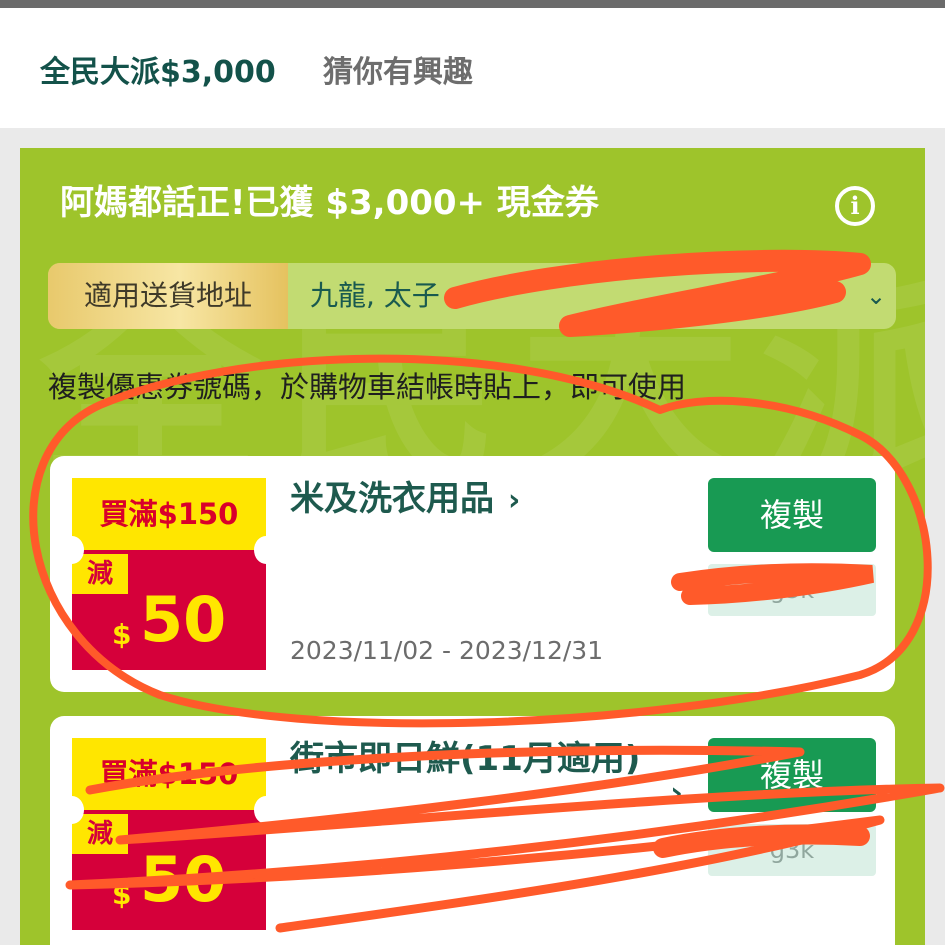 The height and width of the screenshot is (945, 945). Describe the element at coordinates (876, 296) in the screenshot. I see `chevron-down-icon: ⌄` at that location.